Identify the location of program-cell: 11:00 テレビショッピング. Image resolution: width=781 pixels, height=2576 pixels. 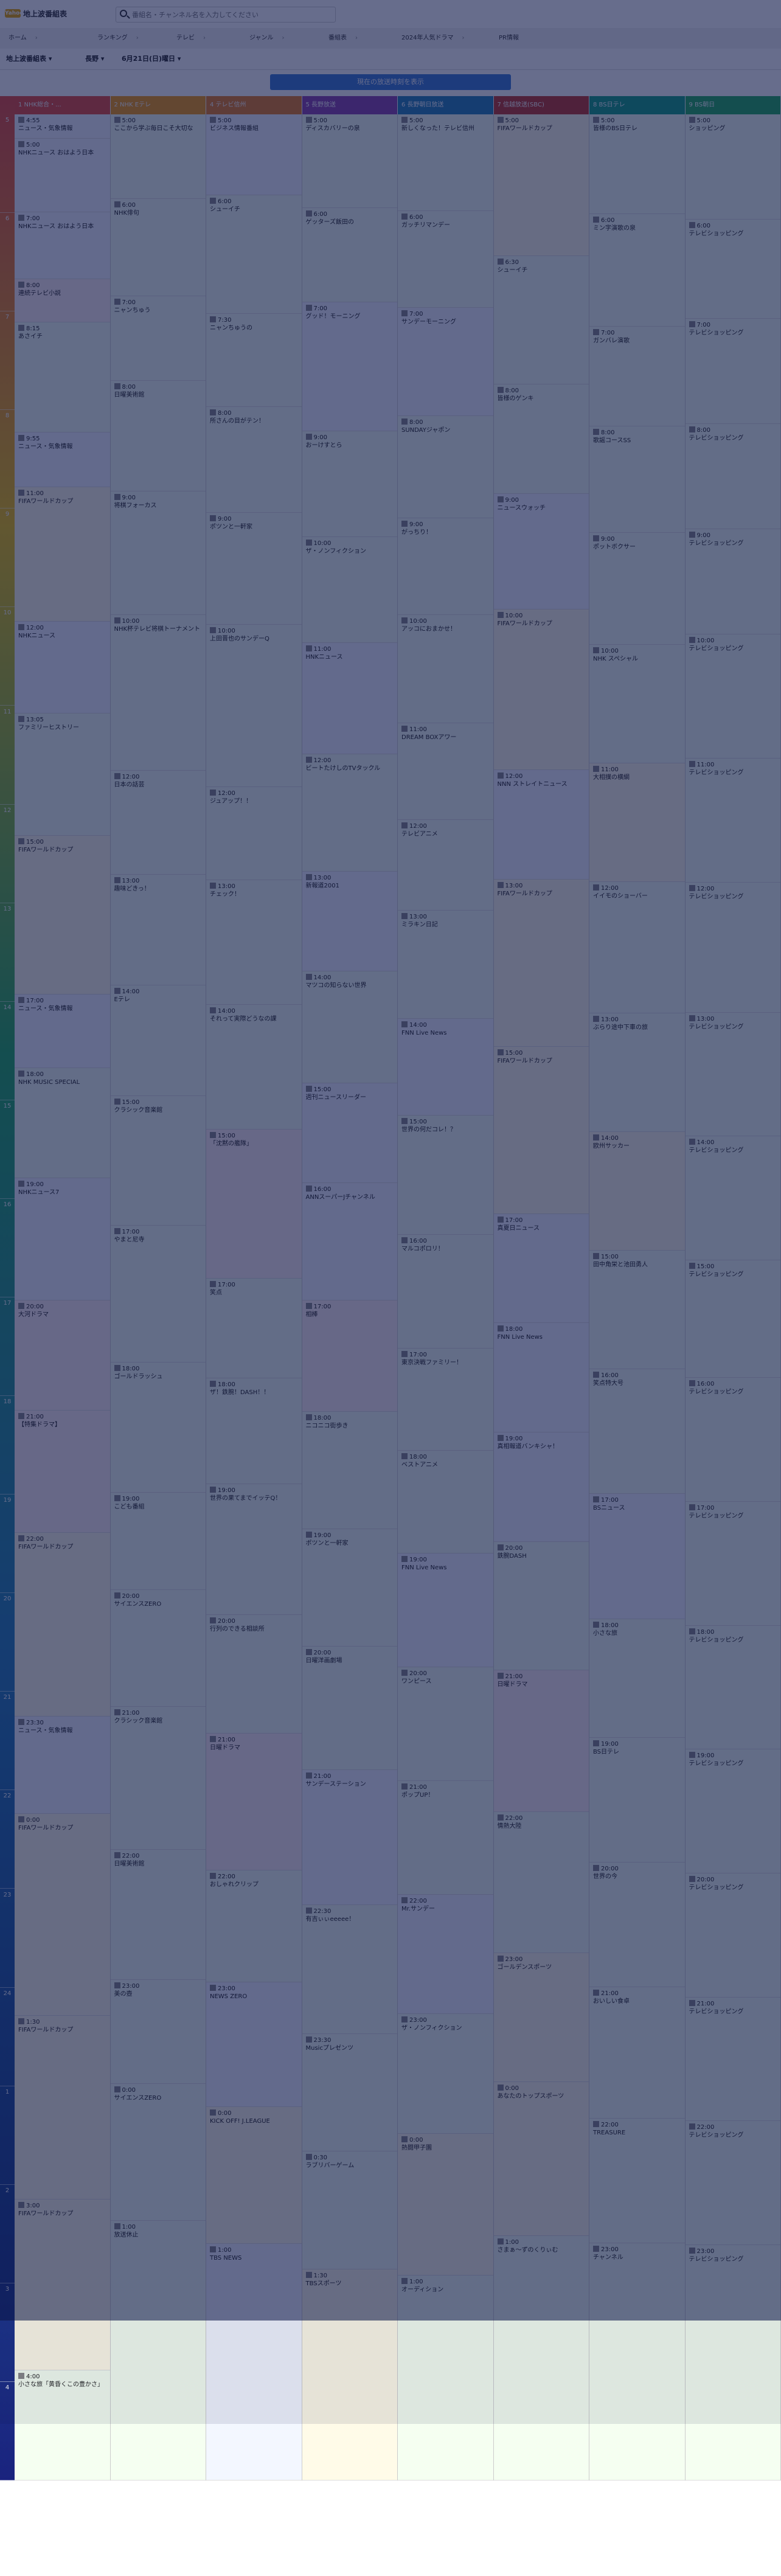
(732, 821).